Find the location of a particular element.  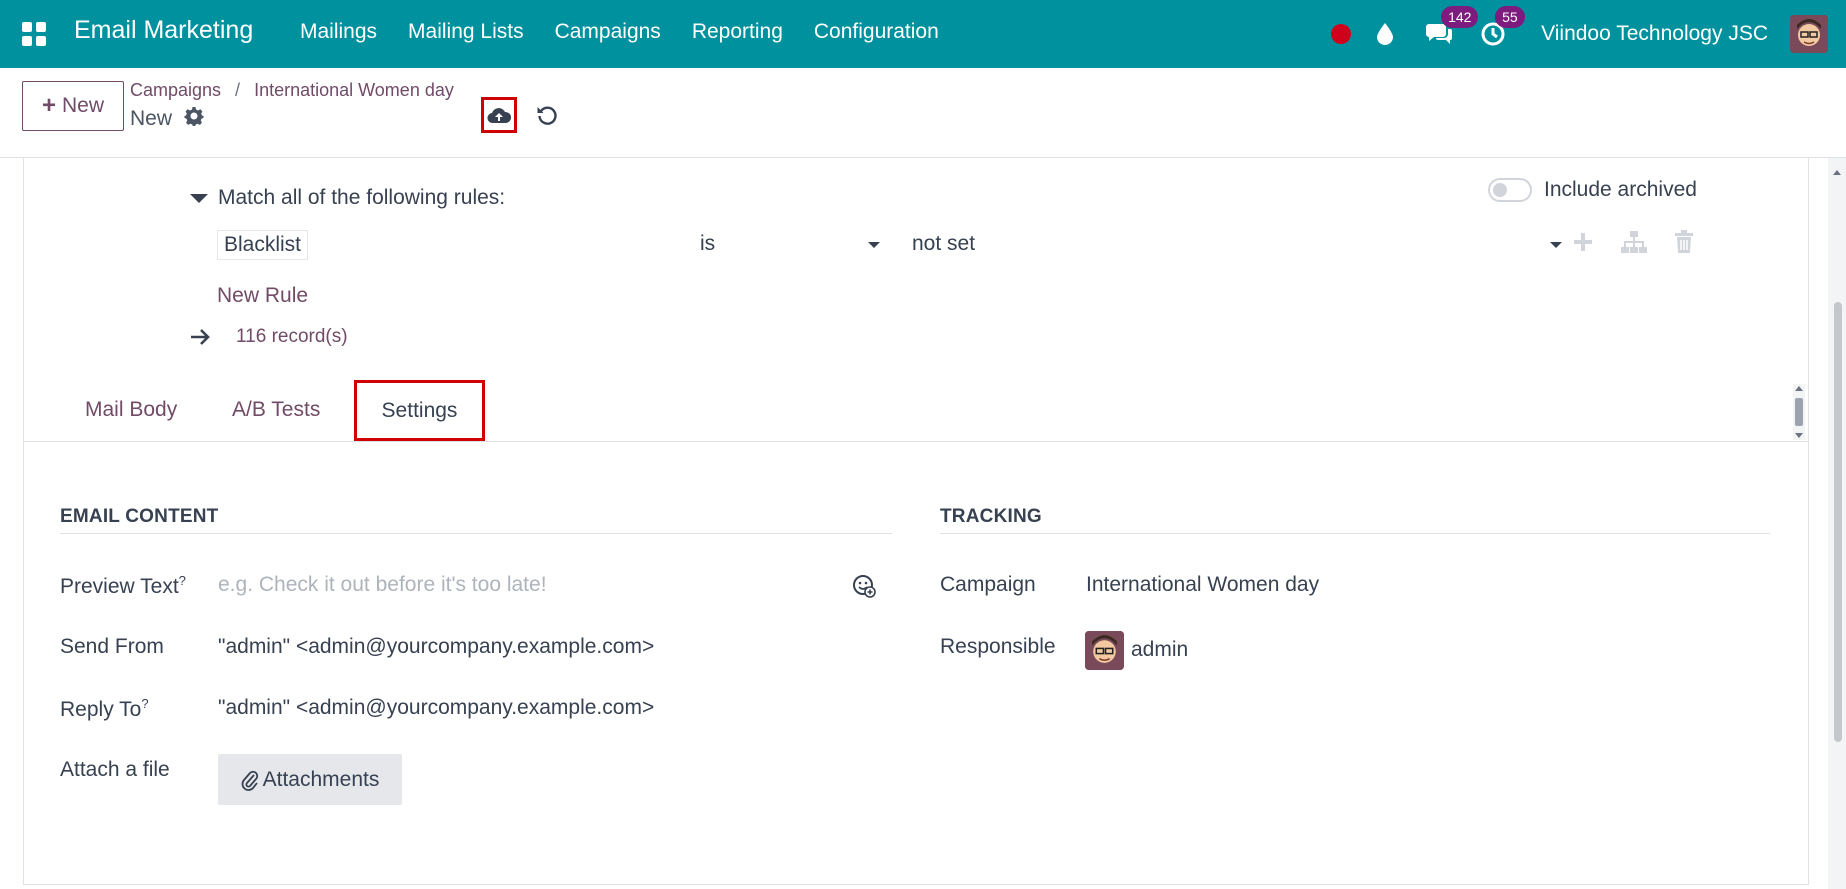

record-name: New is located at coordinates (151, 118).